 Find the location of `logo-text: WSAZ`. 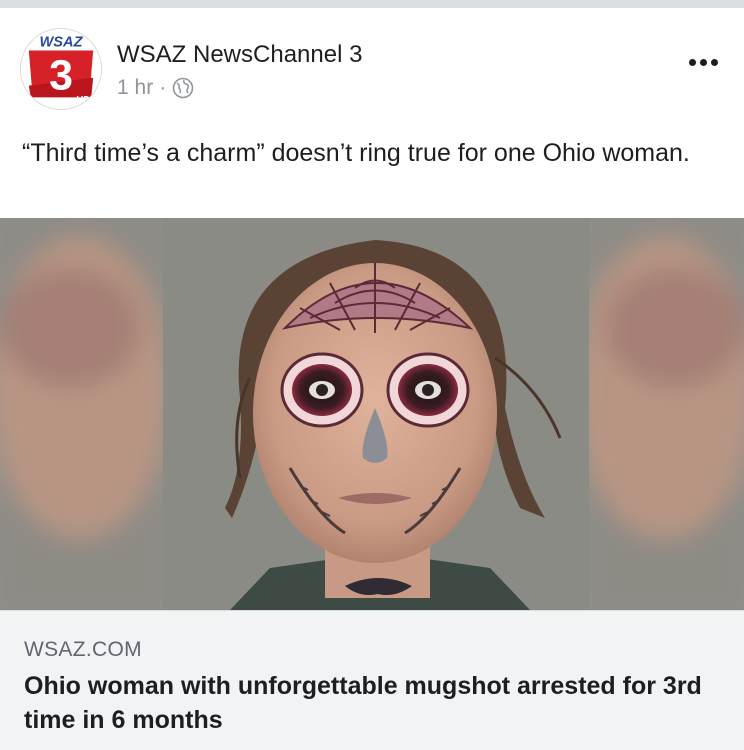

logo-text: WSAZ is located at coordinates (61, 43).